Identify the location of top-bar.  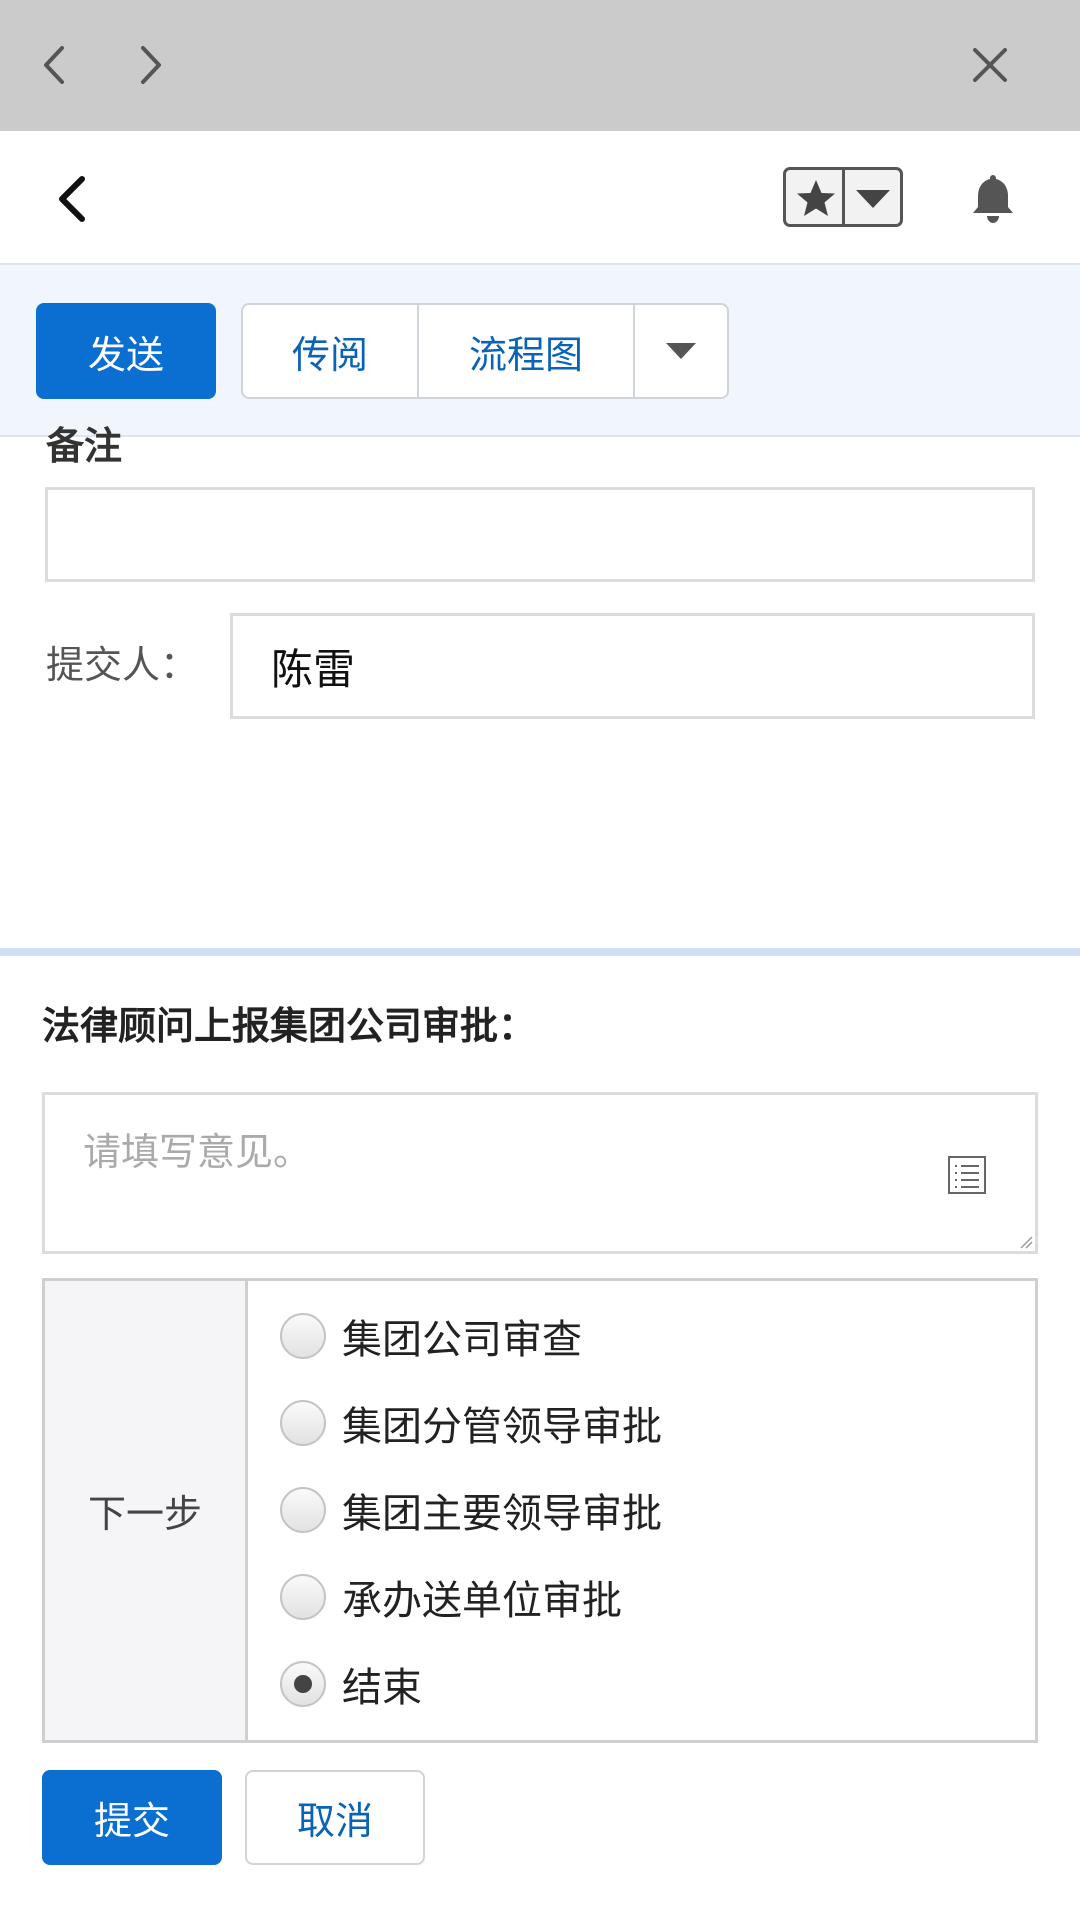
(540, 65).